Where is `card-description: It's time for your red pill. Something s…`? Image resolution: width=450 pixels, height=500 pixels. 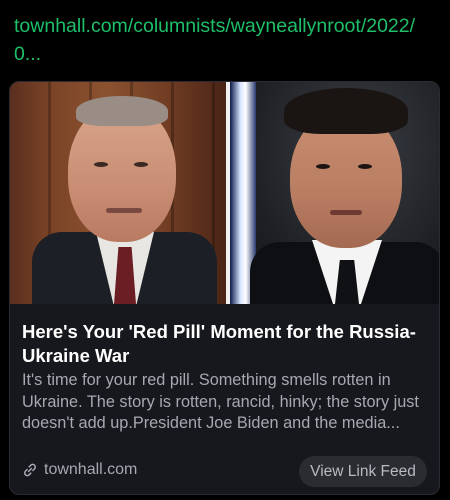
card-description: It's time for your red pill. Something s… is located at coordinates (220, 401).